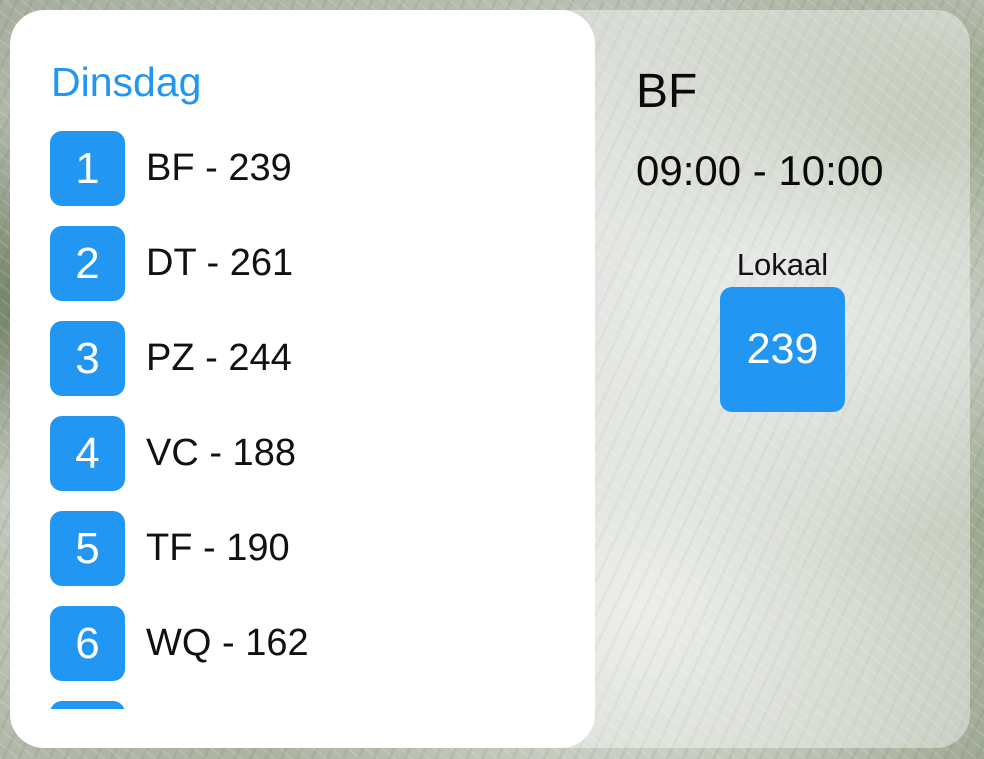  Describe the element at coordinates (310, 273) in the screenshot. I see `lesson-item-2: 2 DT - 261` at that location.